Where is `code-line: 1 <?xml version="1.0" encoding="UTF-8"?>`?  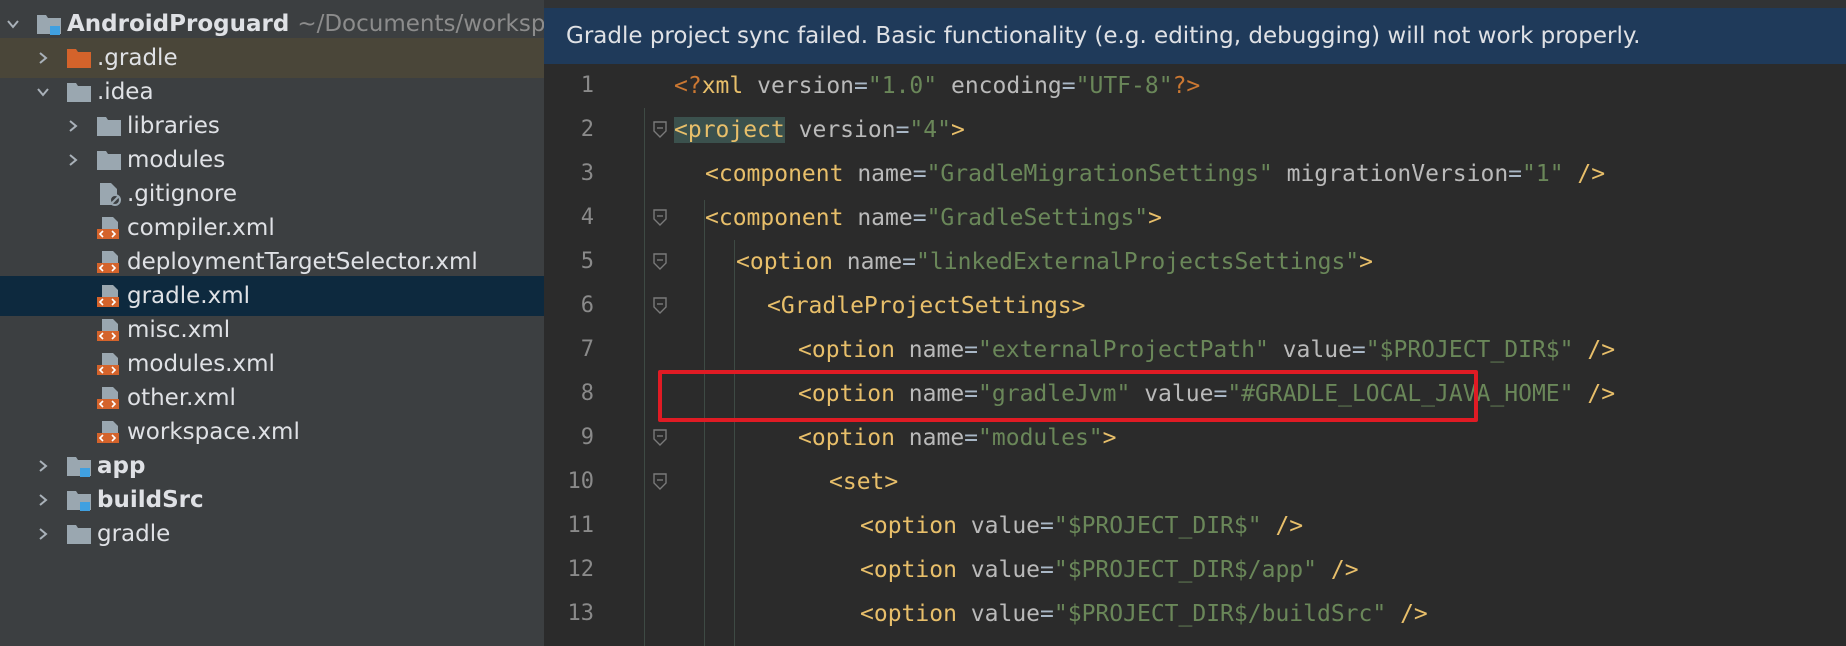 code-line: 1 <?xml version="1.0" encoding="UTF-8"?> is located at coordinates (1195, 86).